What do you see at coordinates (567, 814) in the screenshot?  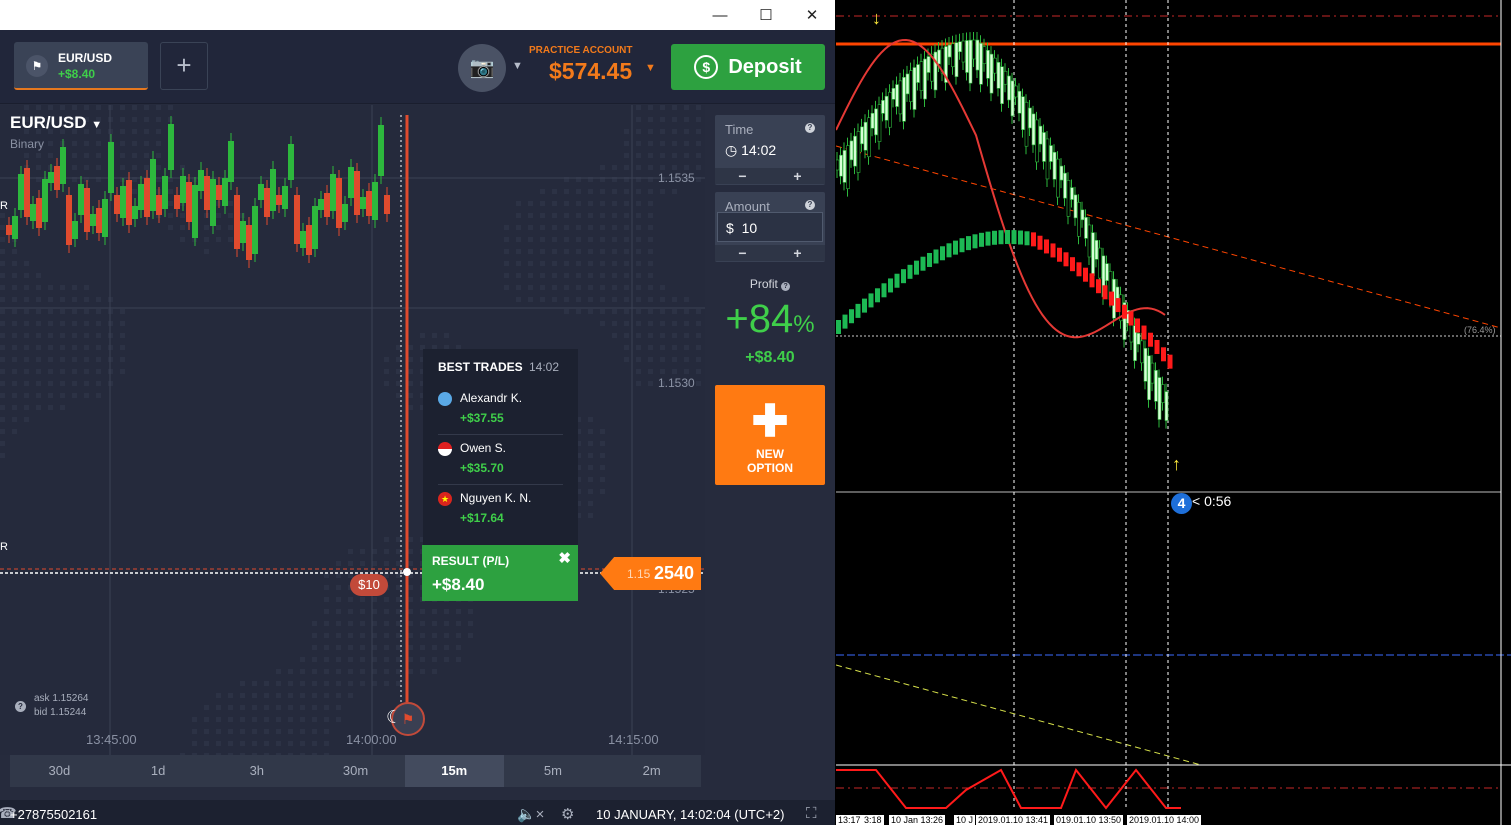 I see `gear-icon: ⚙` at bounding box center [567, 814].